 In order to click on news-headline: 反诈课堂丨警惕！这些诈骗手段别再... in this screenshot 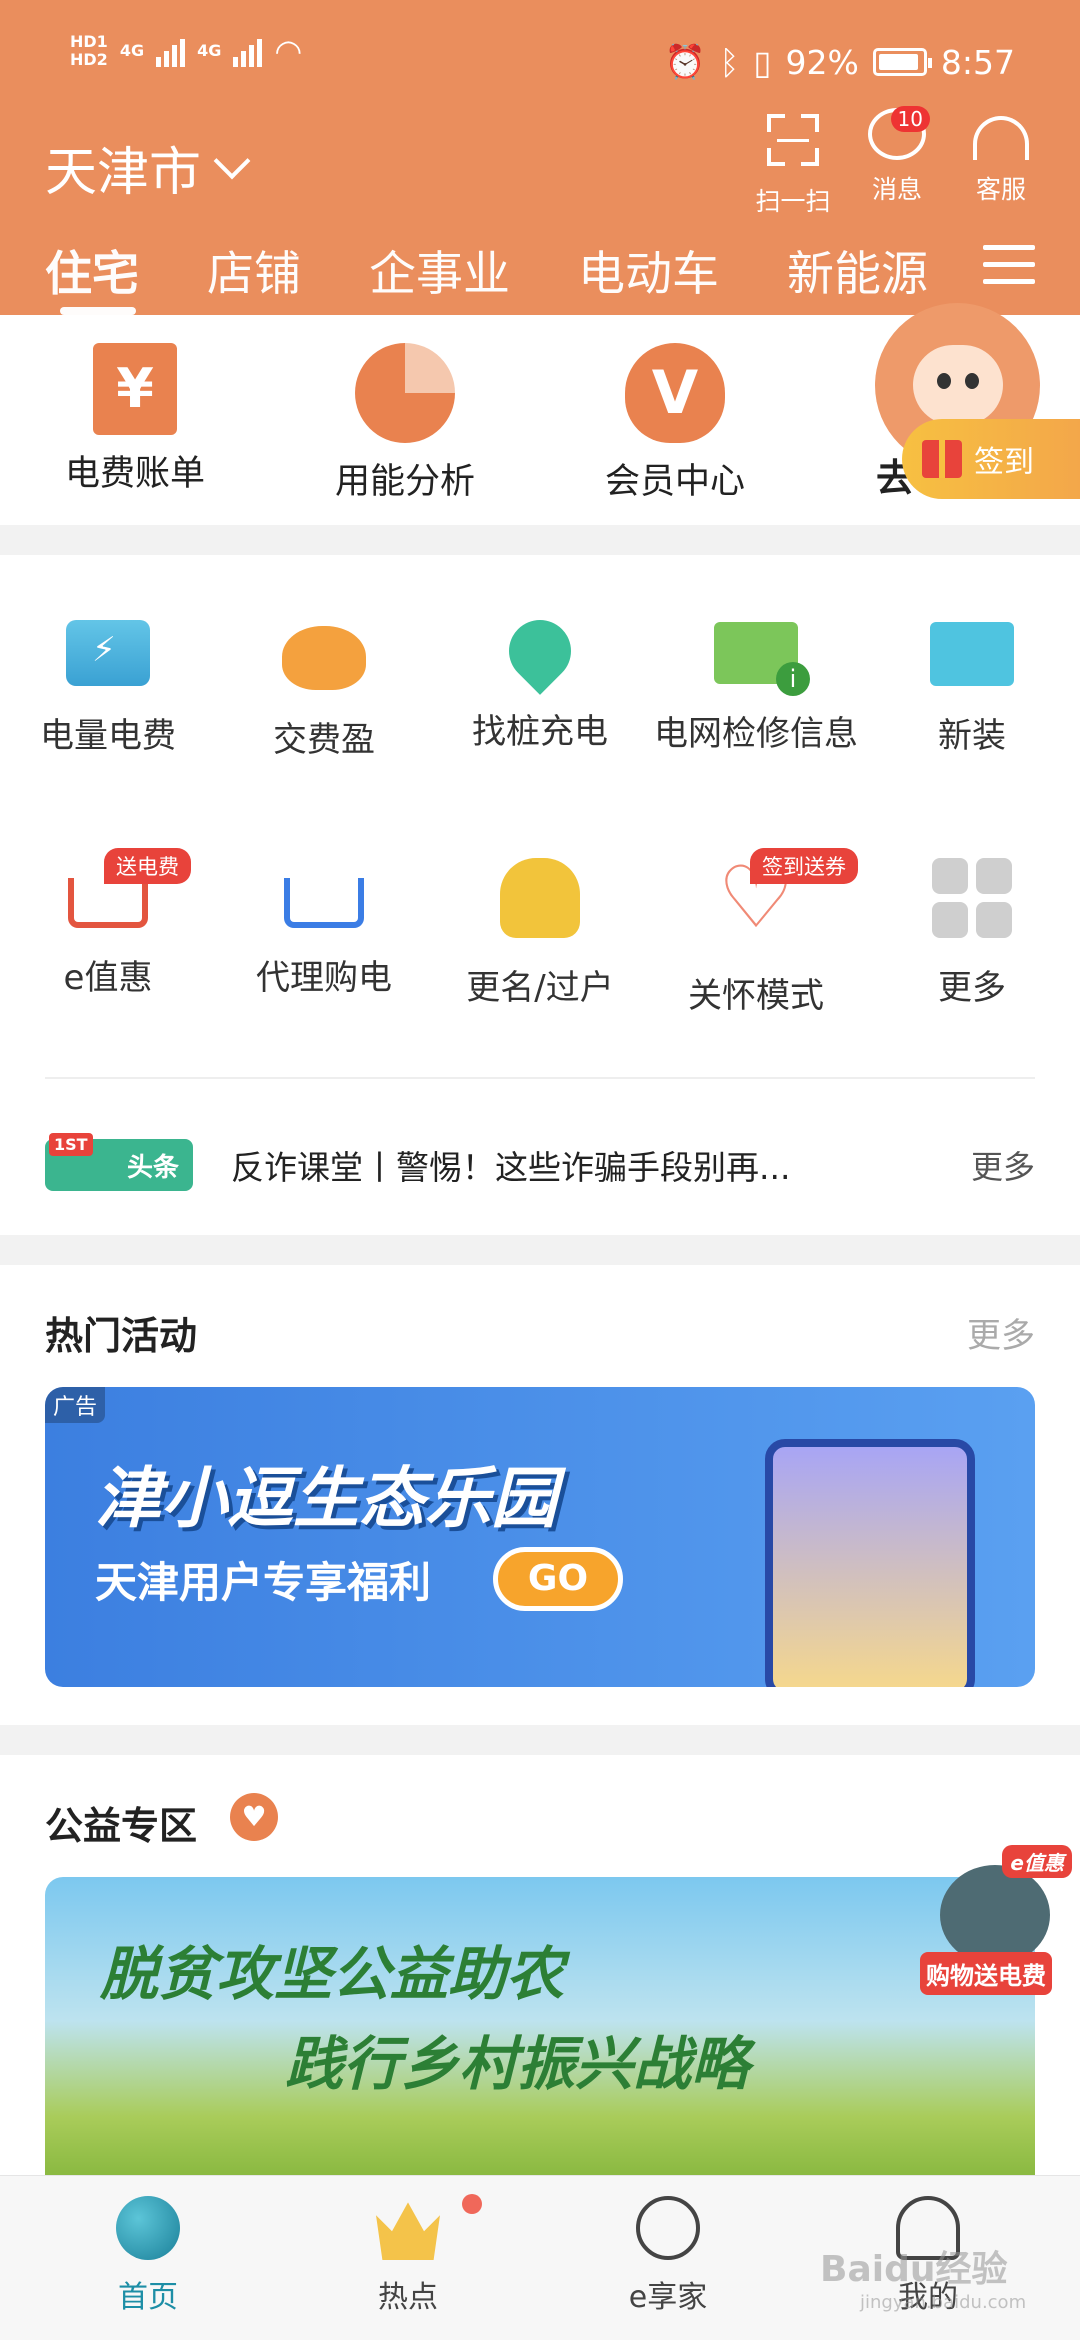, I will do `click(531, 1165)`.